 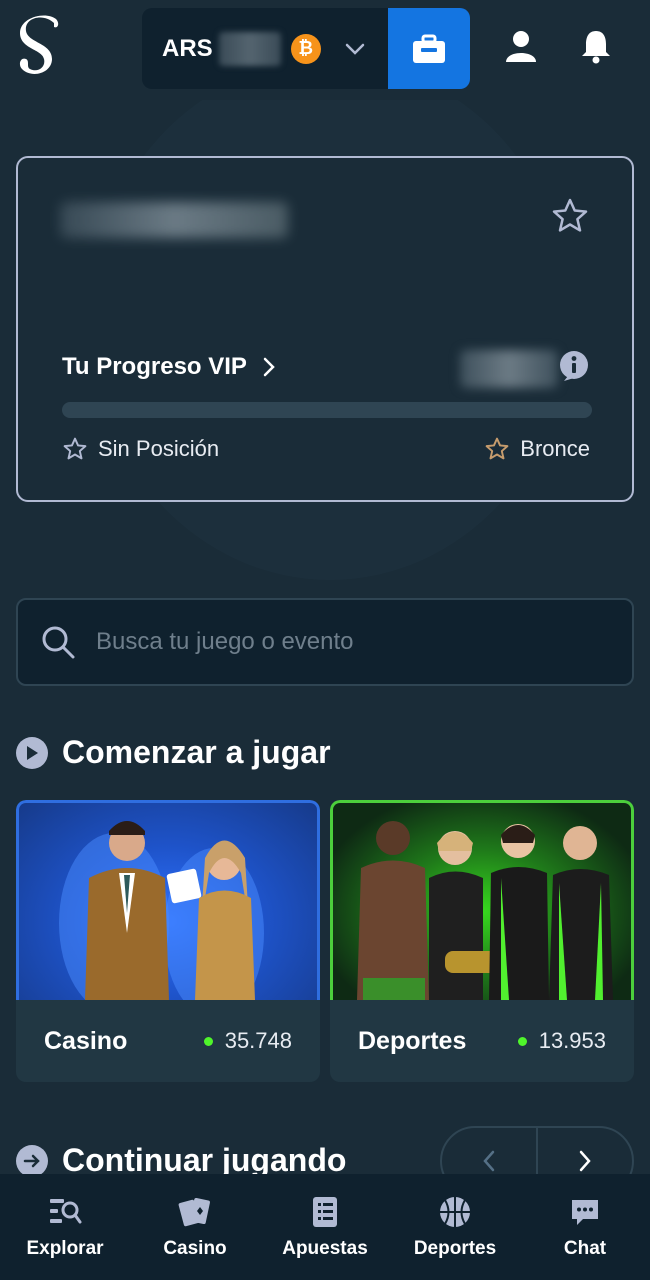 I want to click on casino-player-count: 35.748, so click(x=247, y=1041).